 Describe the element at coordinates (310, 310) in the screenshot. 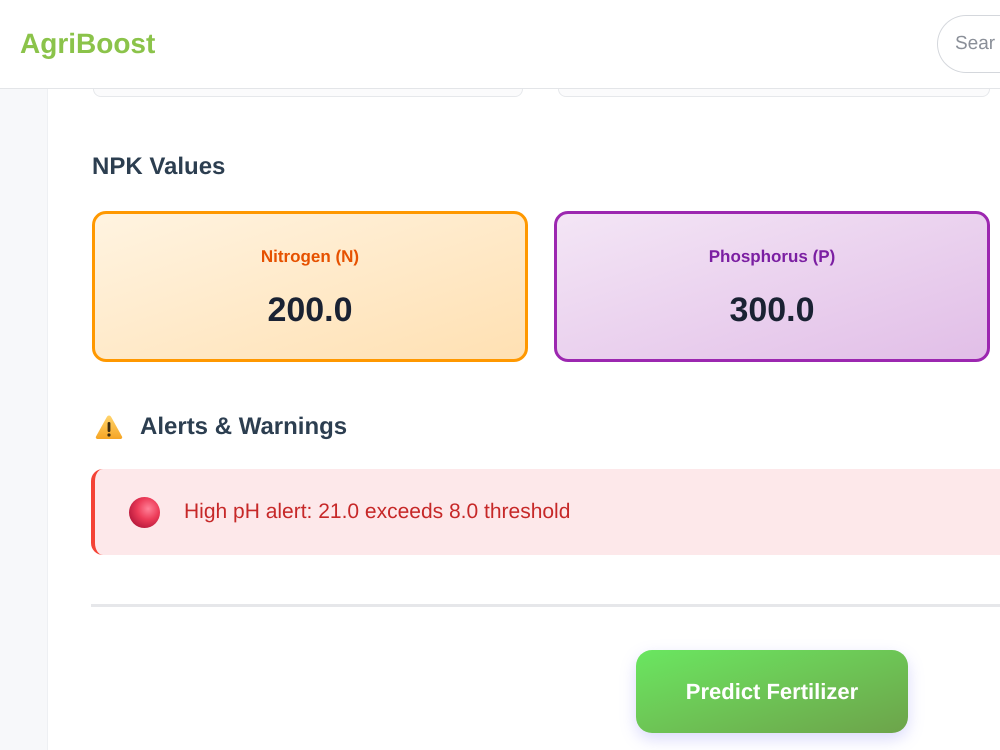

I see `nutrient-value: 200.0` at that location.